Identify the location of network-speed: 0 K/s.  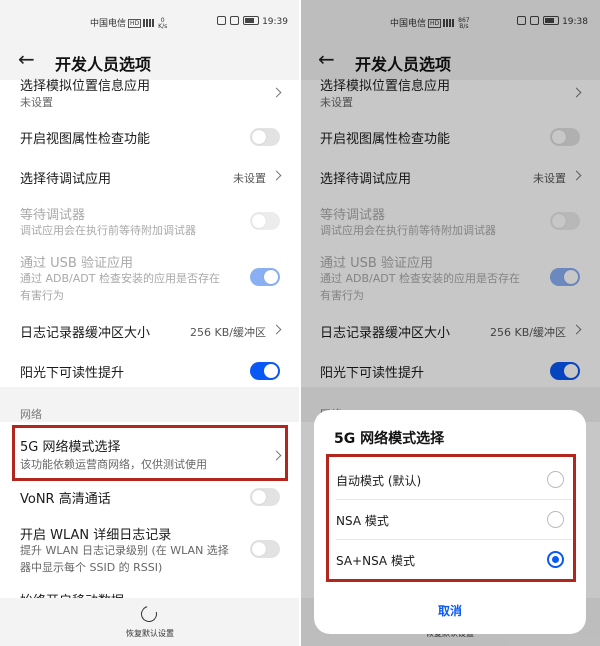
(163, 23).